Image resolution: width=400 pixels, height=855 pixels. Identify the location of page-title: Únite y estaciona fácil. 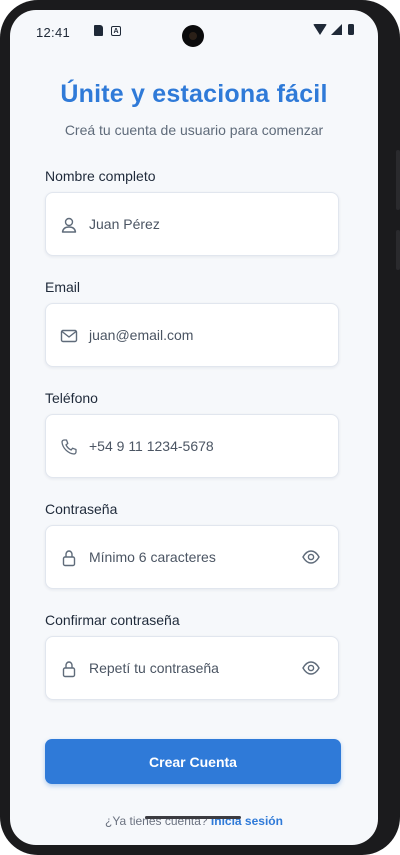
(194, 94).